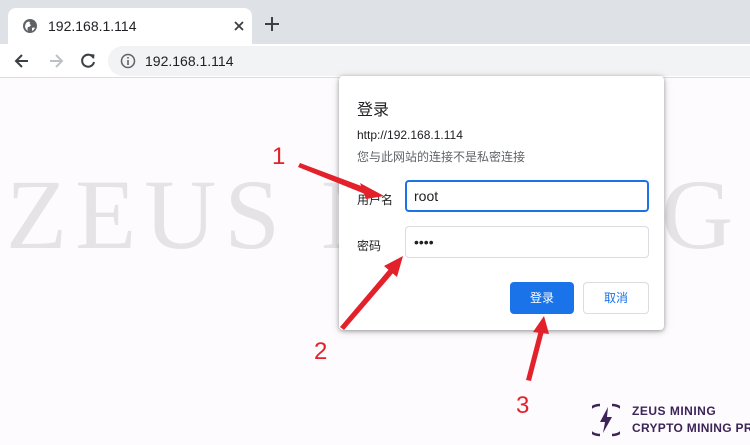 This screenshot has width=750, height=445. What do you see at coordinates (272, 24) in the screenshot?
I see `plus-icon` at bounding box center [272, 24].